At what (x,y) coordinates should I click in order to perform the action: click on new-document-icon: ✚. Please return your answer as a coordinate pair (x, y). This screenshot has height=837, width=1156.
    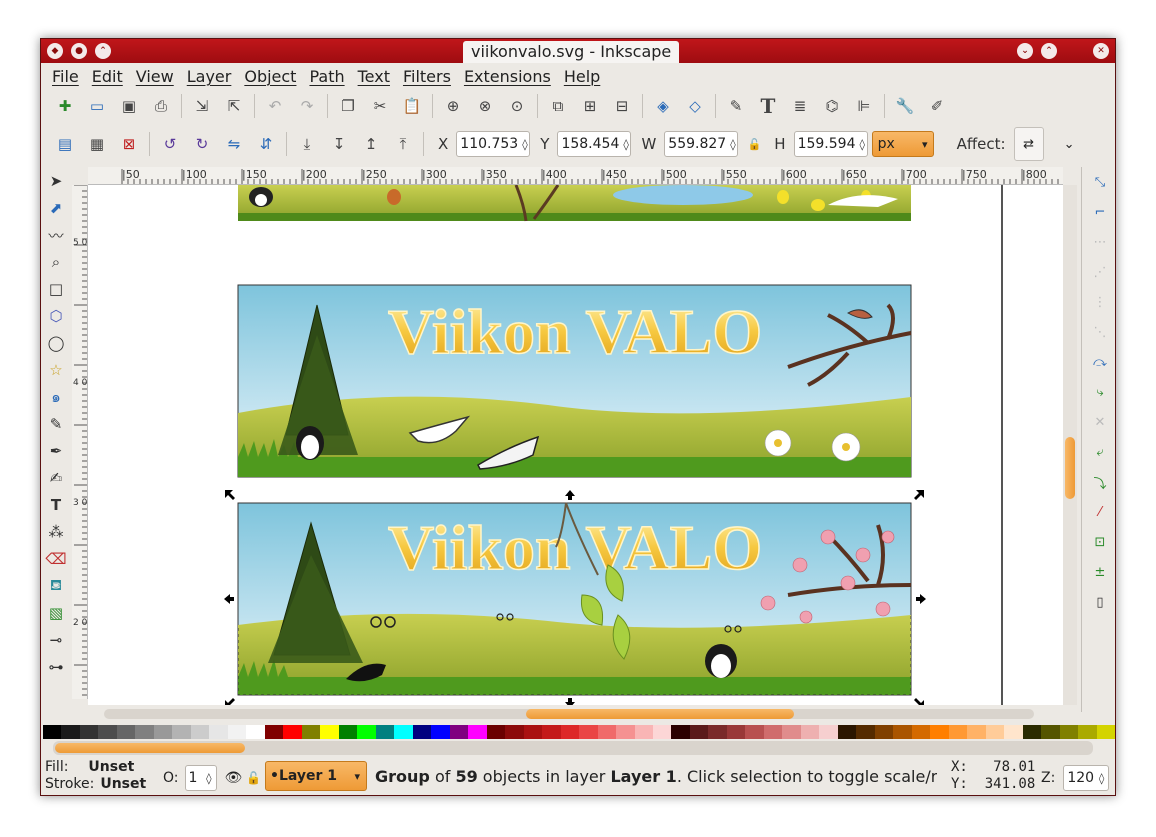
    Looking at the image, I should click on (65, 106).